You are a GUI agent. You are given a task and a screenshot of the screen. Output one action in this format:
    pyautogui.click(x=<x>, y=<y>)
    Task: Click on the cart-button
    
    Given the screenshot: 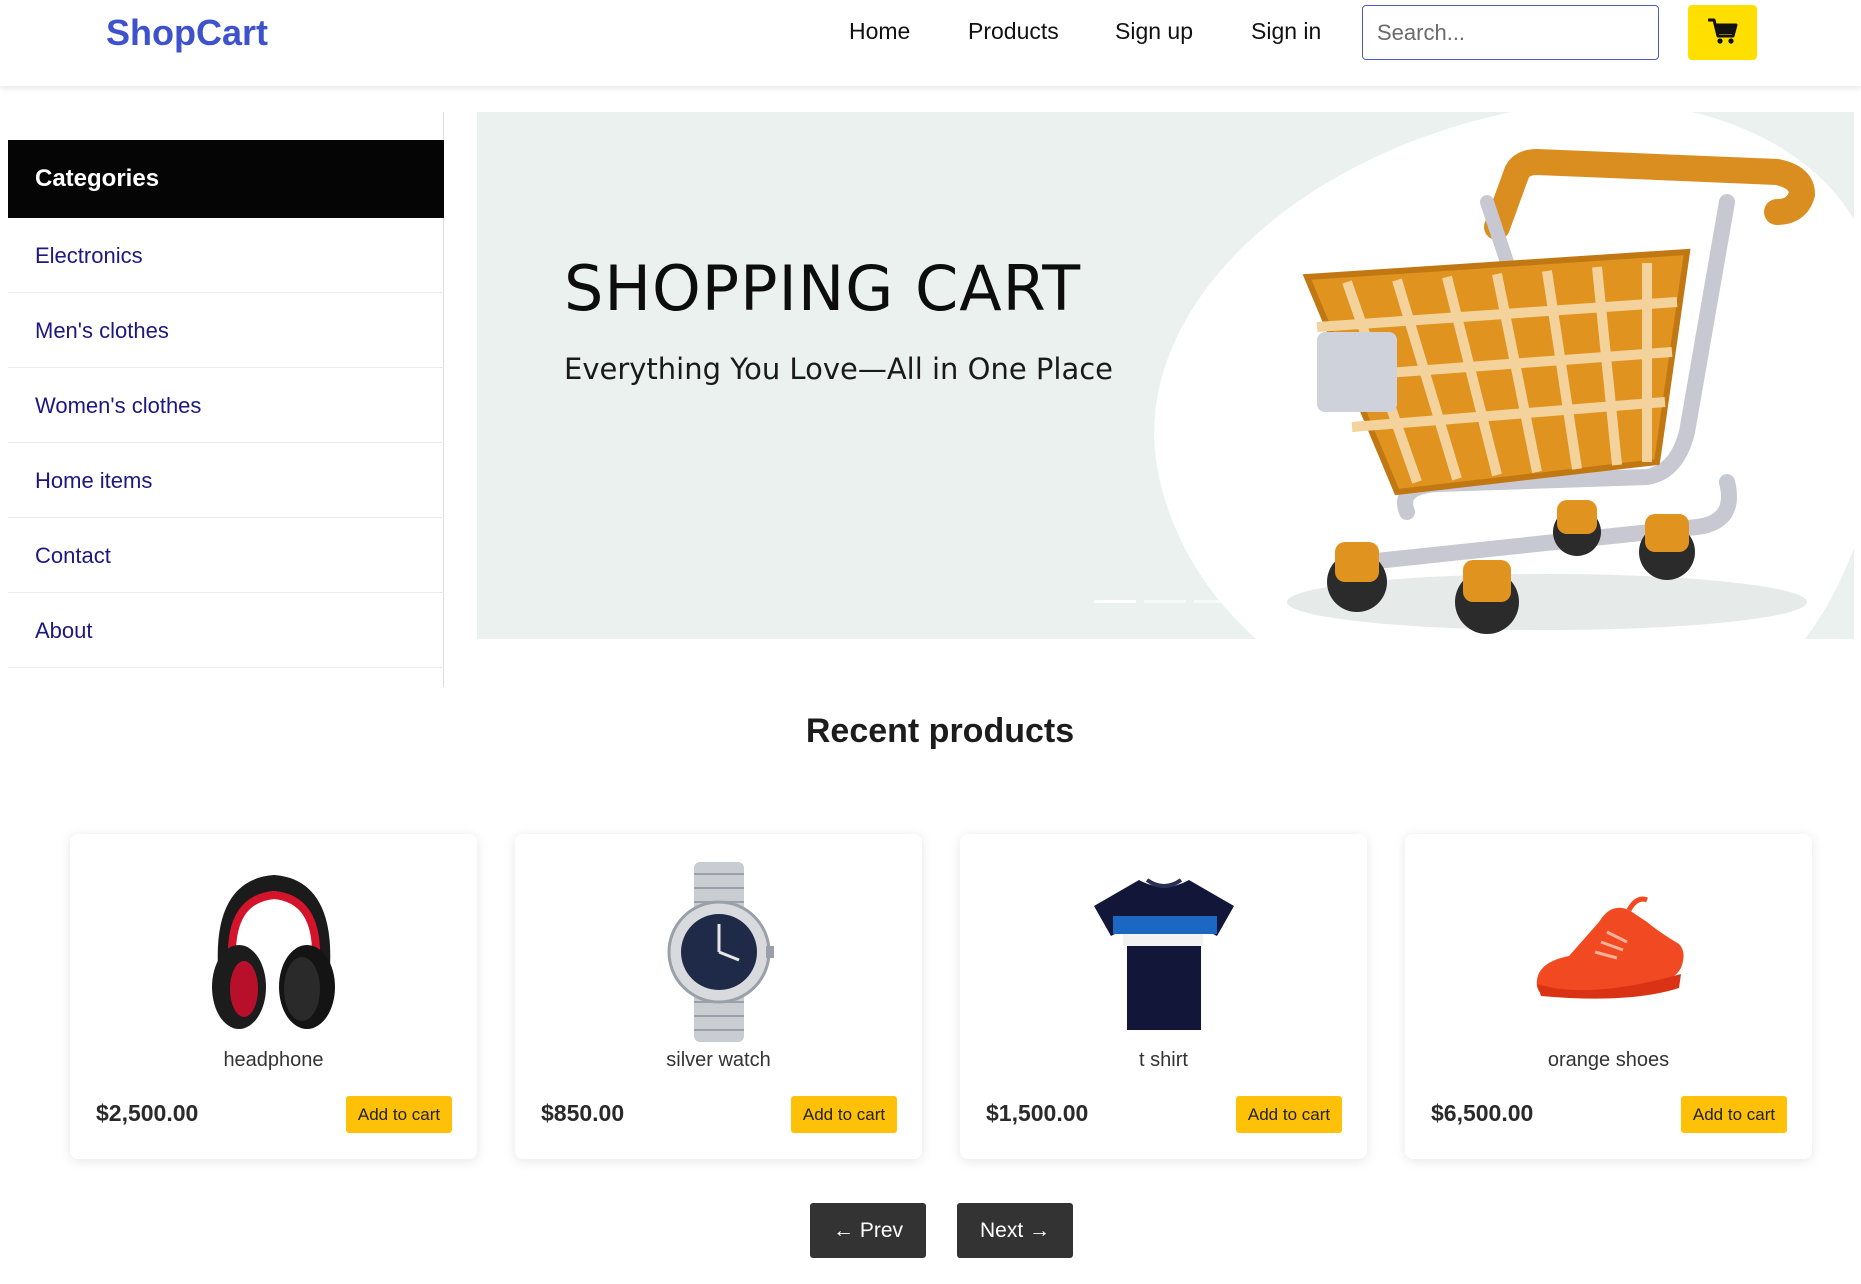 What is the action you would take?
    pyautogui.click(x=1722, y=32)
    